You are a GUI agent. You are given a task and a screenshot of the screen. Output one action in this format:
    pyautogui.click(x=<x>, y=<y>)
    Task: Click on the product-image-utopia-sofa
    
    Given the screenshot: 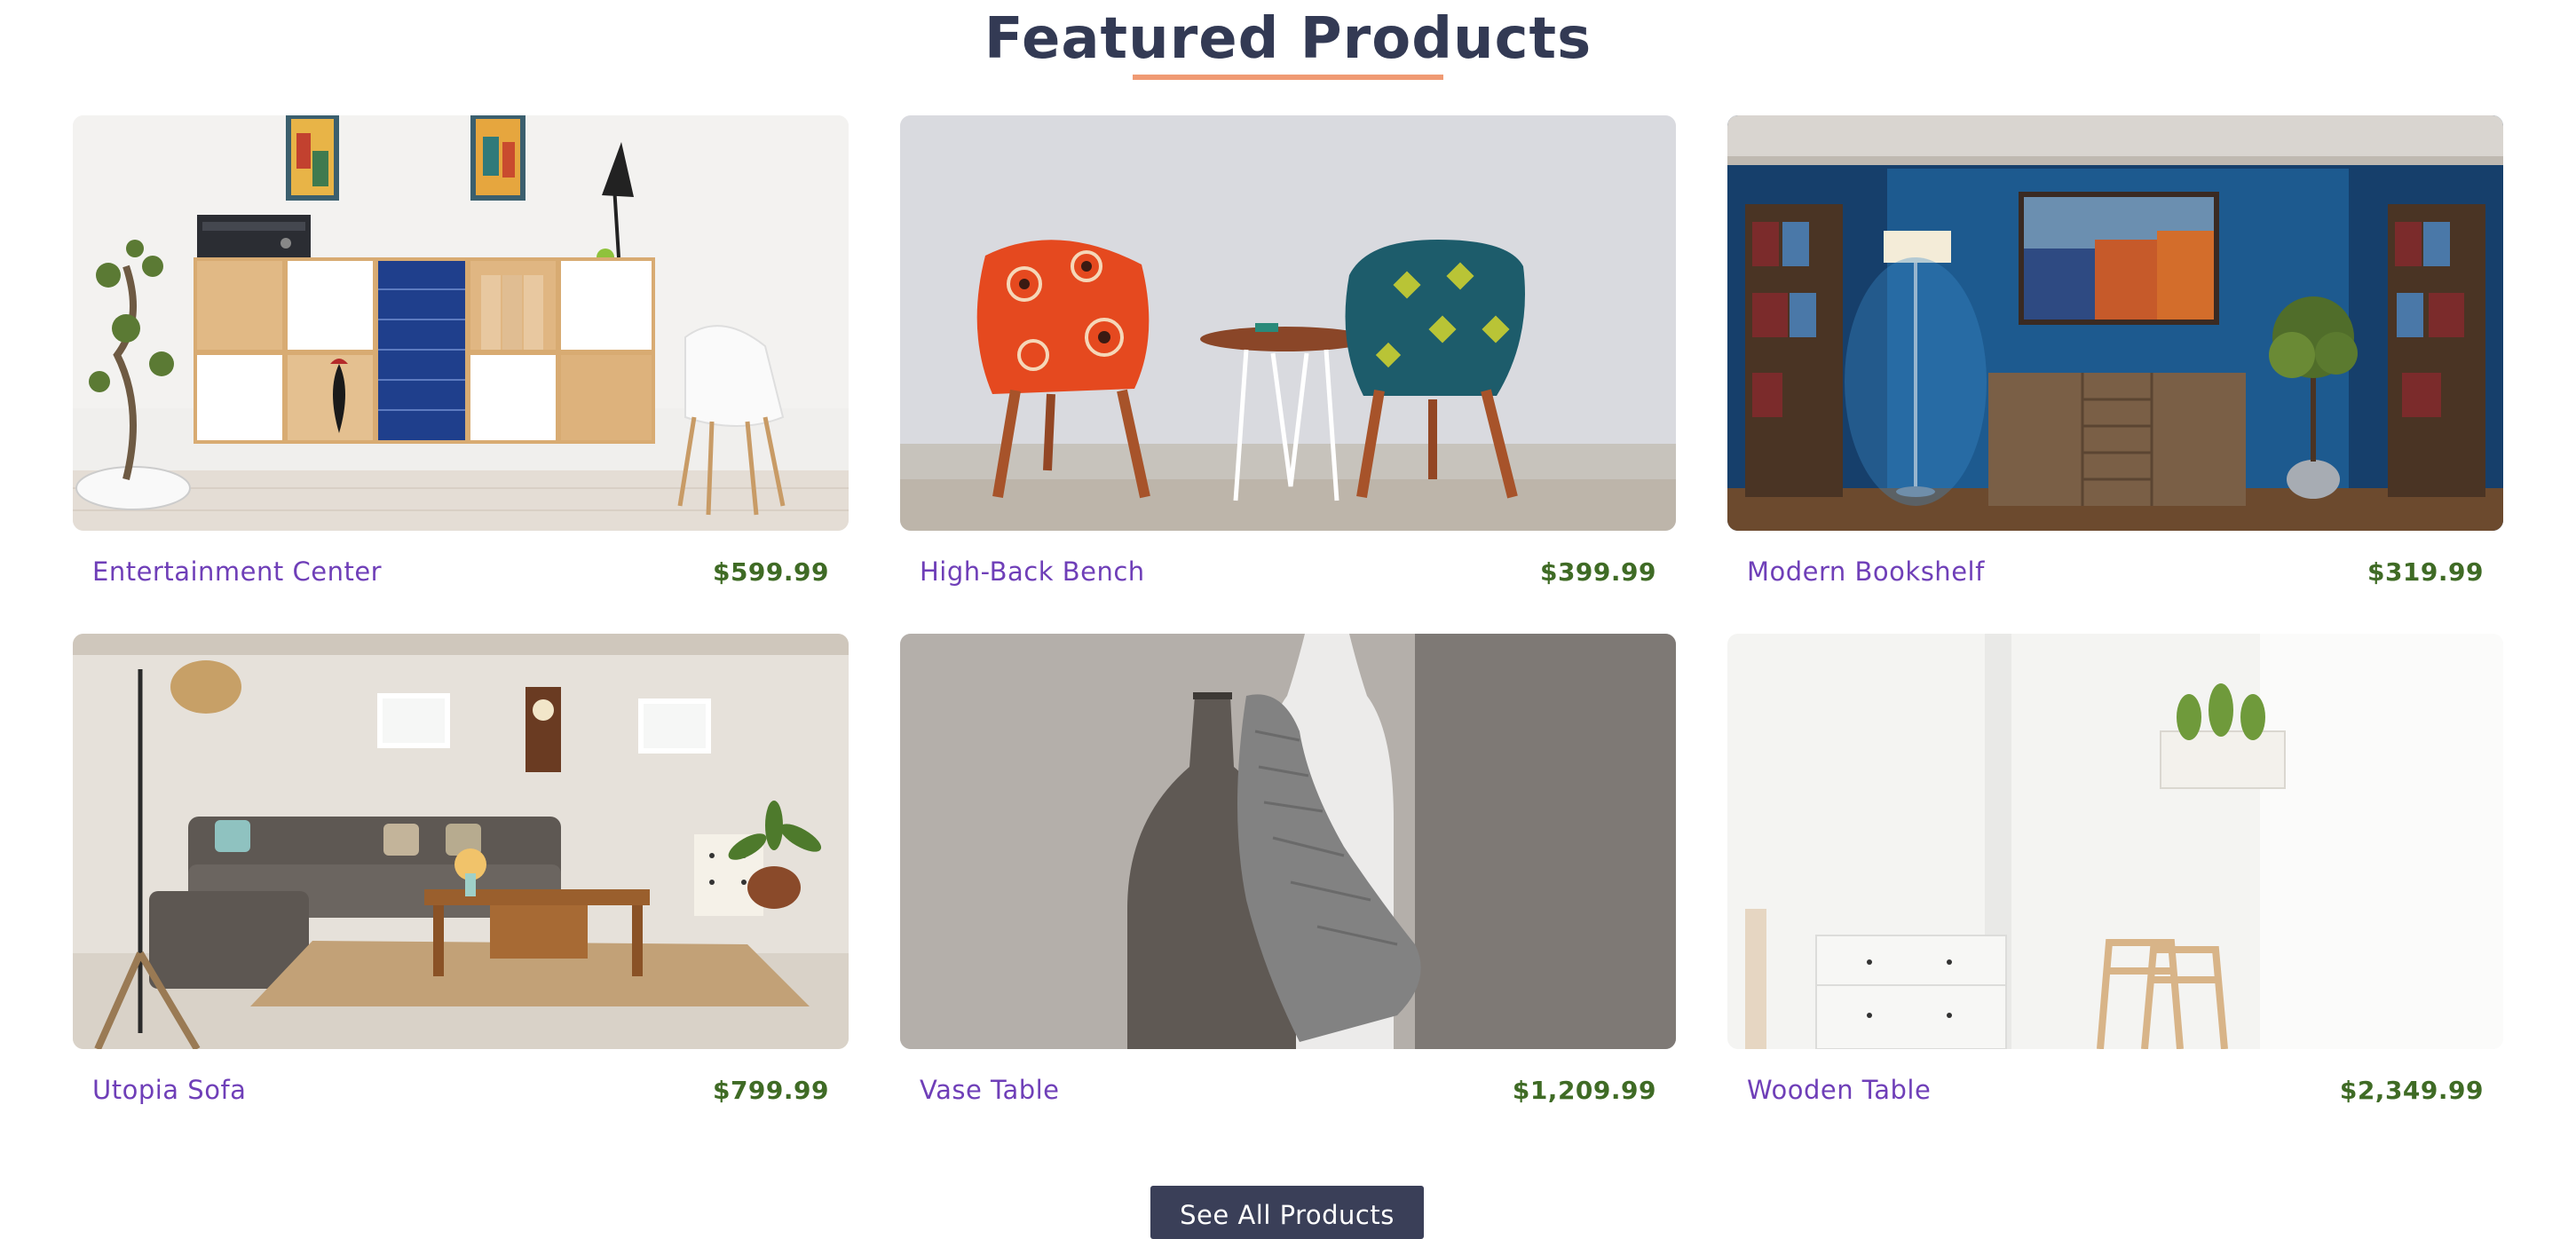 What is the action you would take?
    pyautogui.click(x=461, y=841)
    